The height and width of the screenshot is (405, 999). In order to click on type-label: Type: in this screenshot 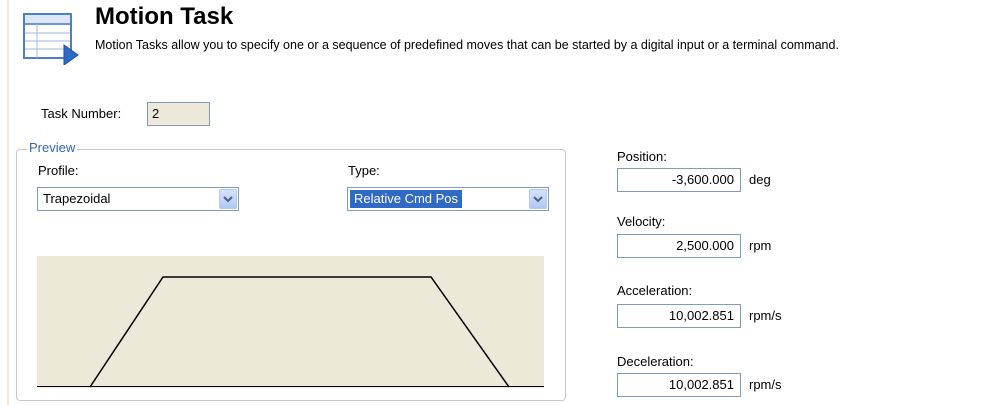, I will do `click(364, 170)`.